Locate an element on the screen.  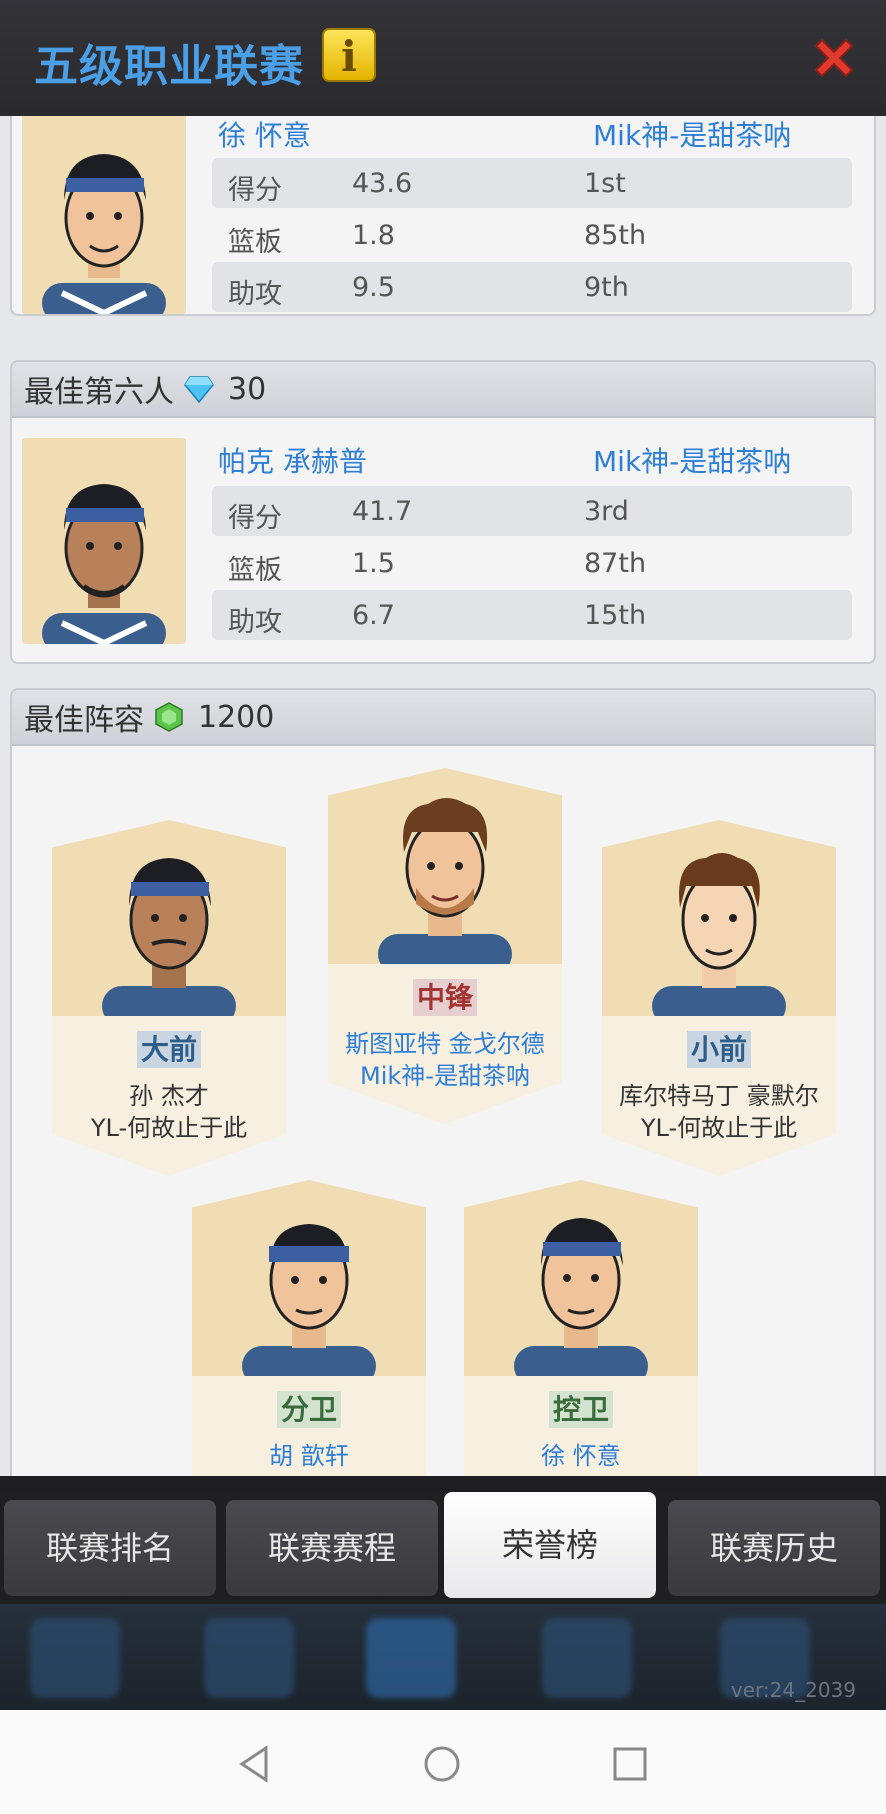
player-name: 斯图亚特 金戈尔德 is located at coordinates (445, 1044).